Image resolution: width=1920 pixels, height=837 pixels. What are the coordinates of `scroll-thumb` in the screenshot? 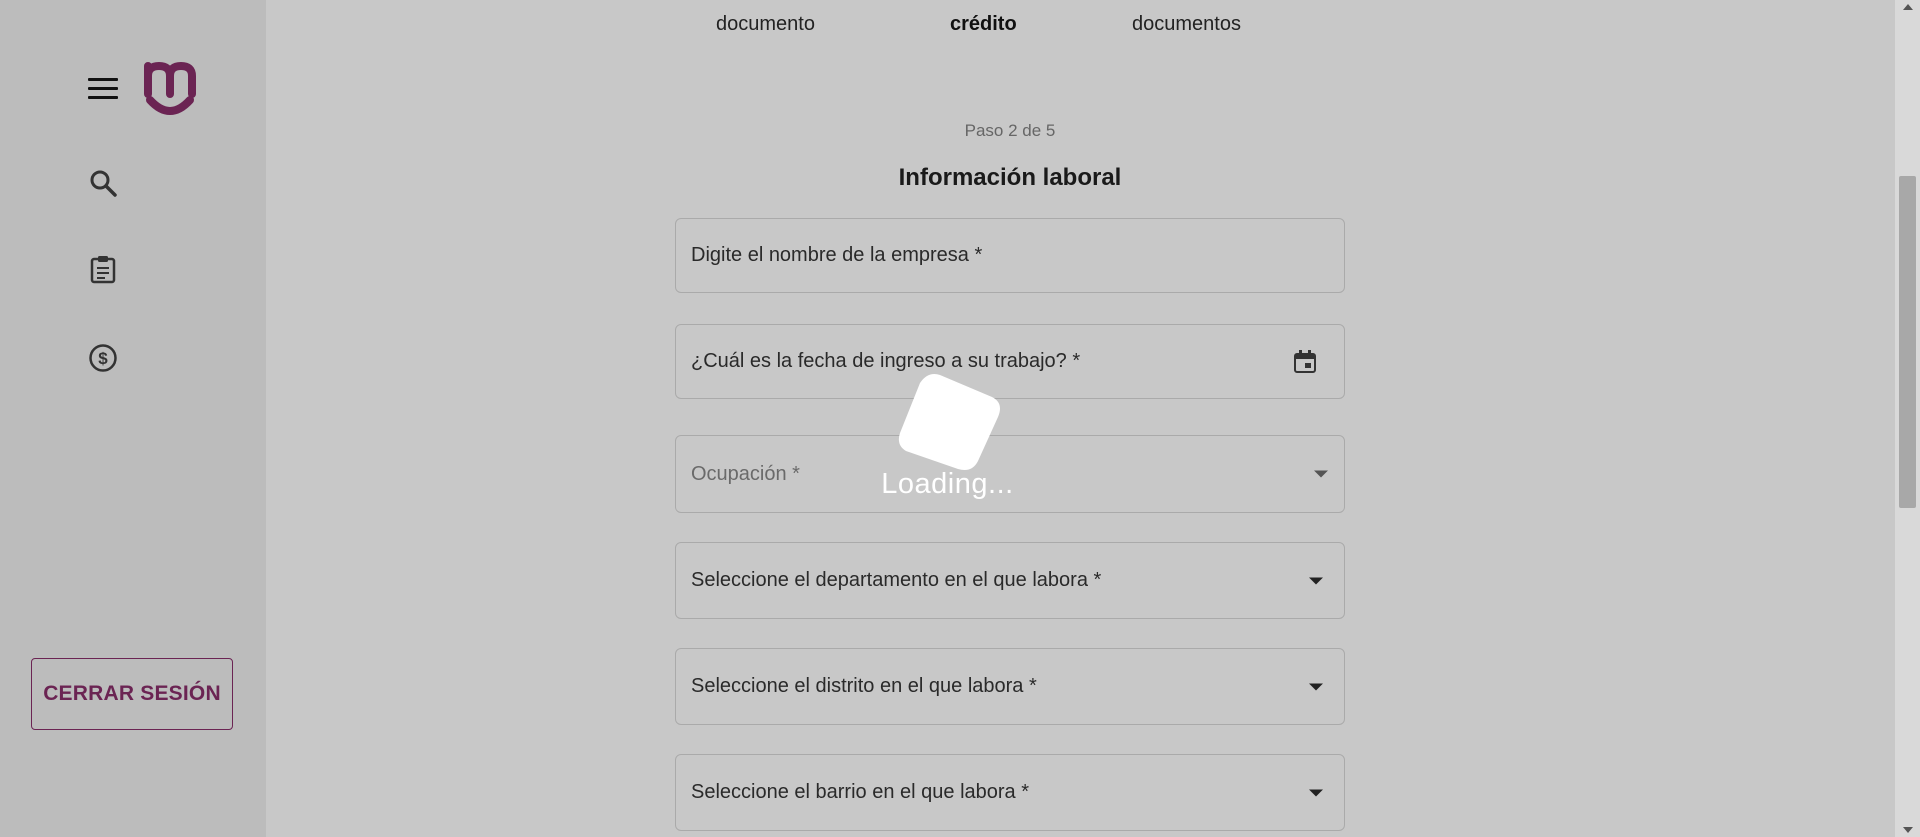 It's located at (1907, 342).